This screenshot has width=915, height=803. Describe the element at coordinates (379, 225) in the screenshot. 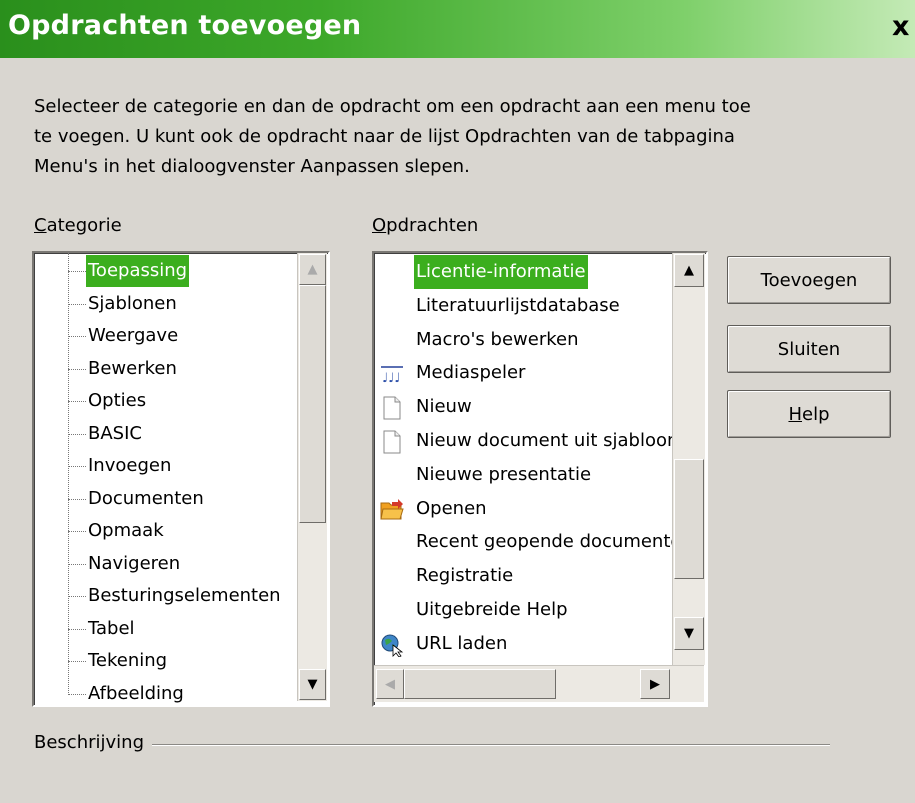

I see `commands-label-mnemonic: O` at that location.